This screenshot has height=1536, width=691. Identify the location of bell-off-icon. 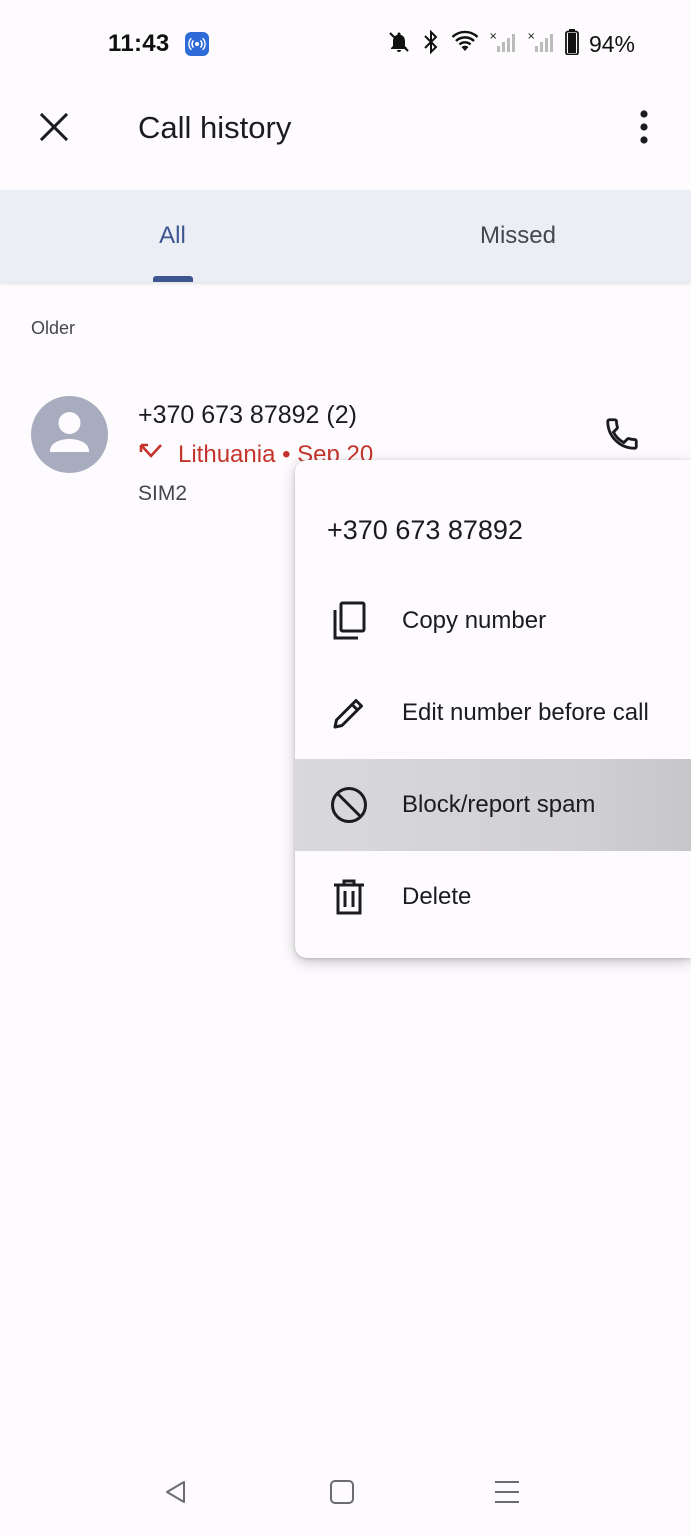
(399, 44).